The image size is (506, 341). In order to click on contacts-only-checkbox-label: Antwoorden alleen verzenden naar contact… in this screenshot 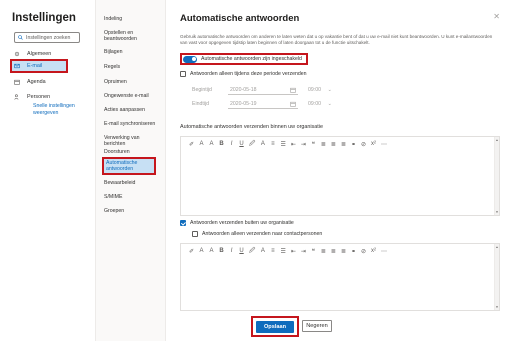, I will do `click(262, 234)`.